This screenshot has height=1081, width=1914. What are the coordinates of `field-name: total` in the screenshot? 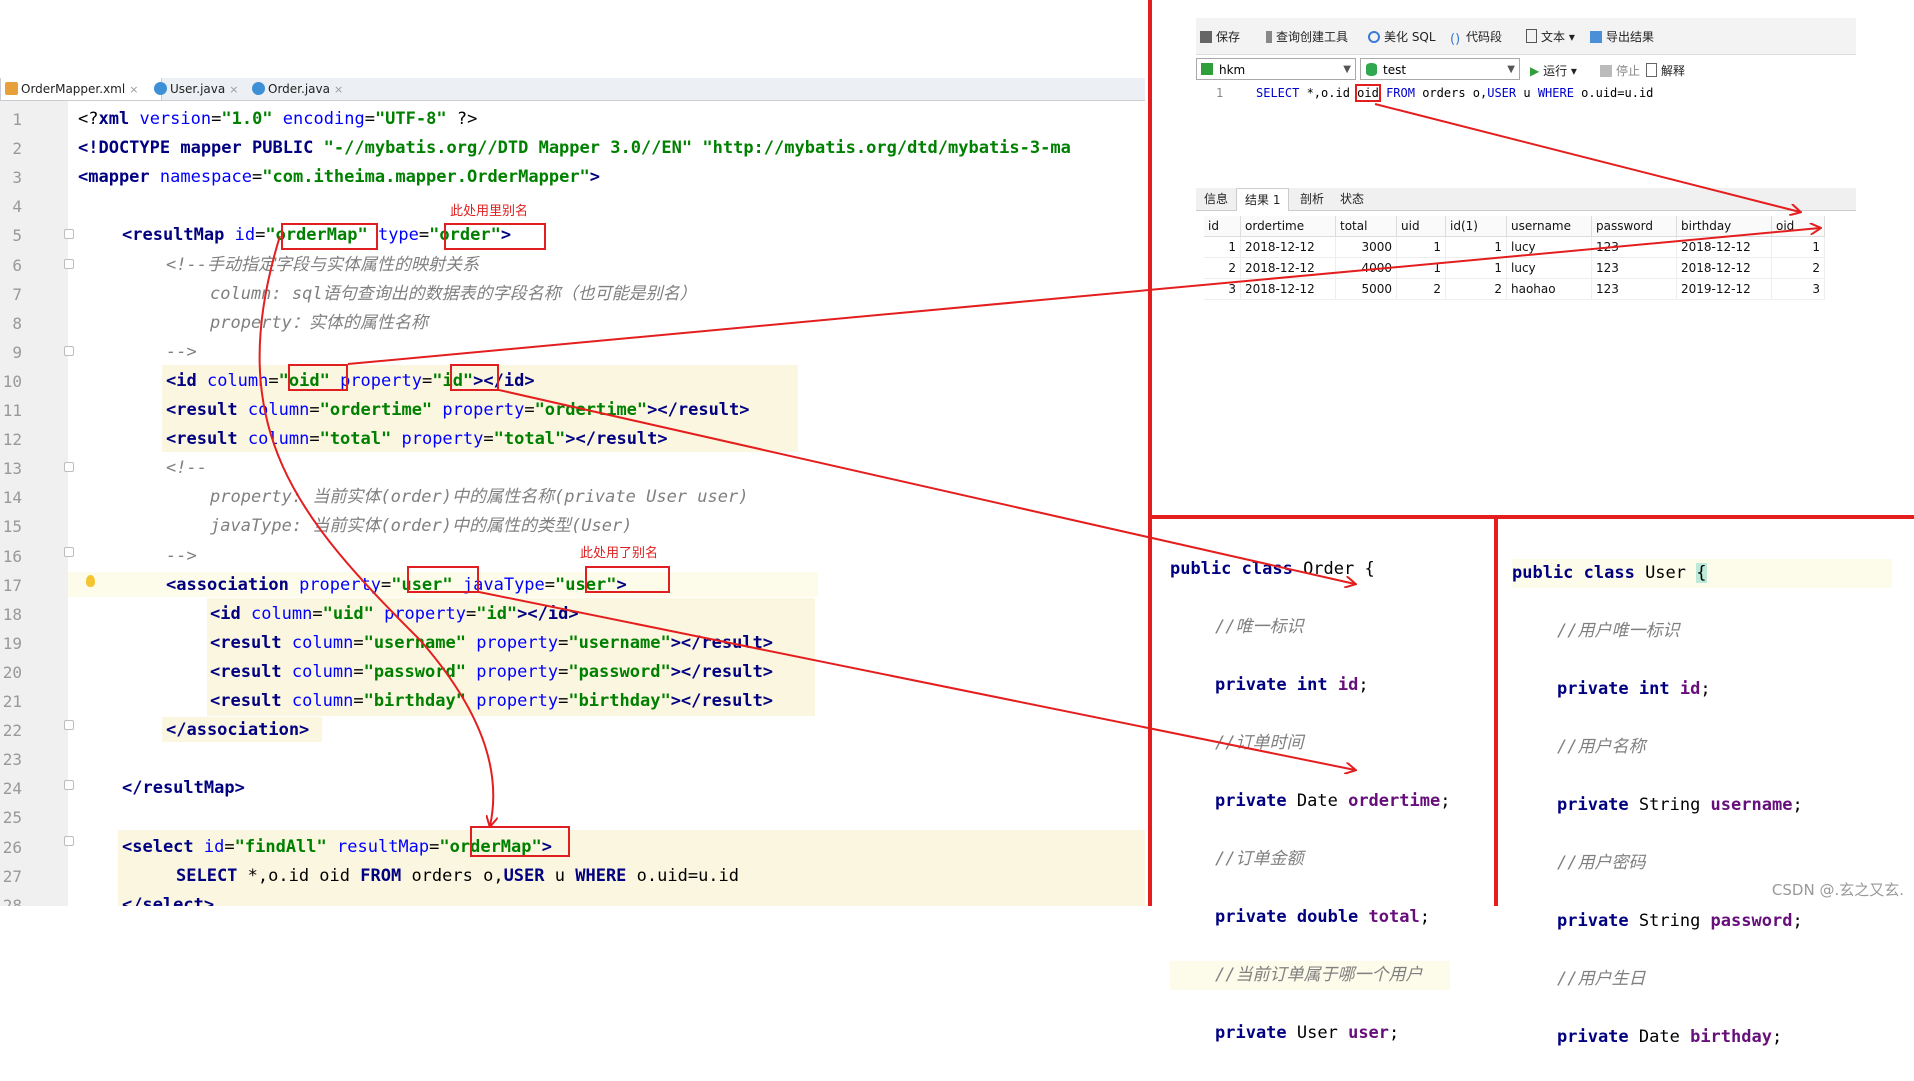 It's located at (1394, 917).